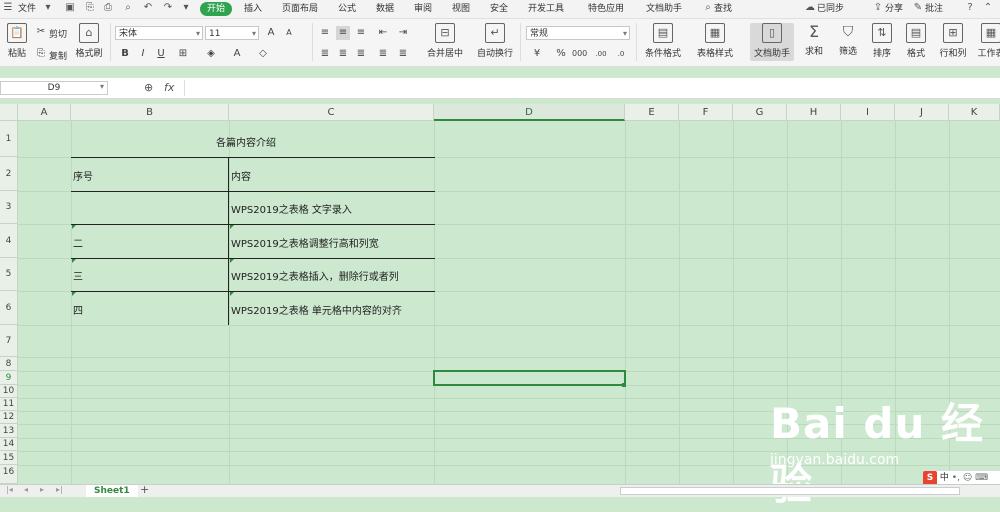  I want to click on cell-c2: 内容, so click(241, 175).